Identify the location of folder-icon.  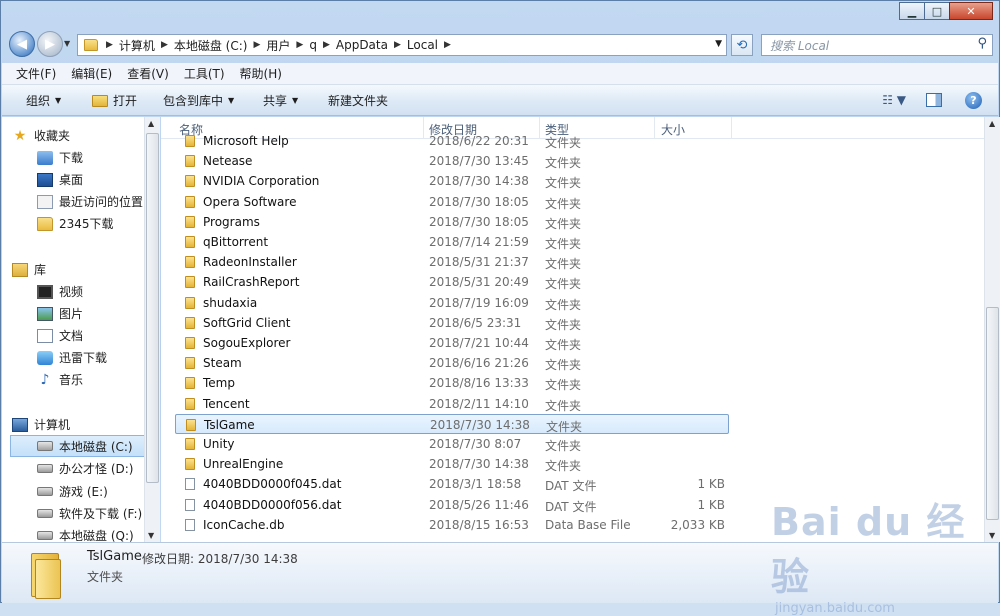
(190, 343).